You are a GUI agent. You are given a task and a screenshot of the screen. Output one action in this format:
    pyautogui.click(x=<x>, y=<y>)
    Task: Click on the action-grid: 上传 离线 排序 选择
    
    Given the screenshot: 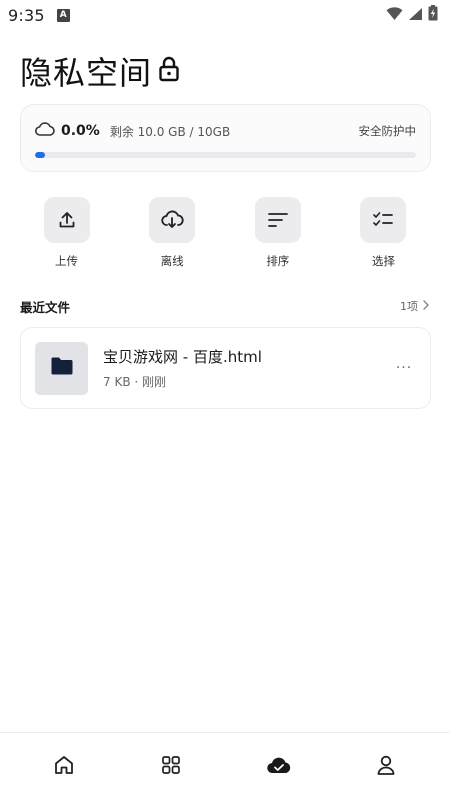 What is the action you would take?
    pyautogui.click(x=225, y=235)
    